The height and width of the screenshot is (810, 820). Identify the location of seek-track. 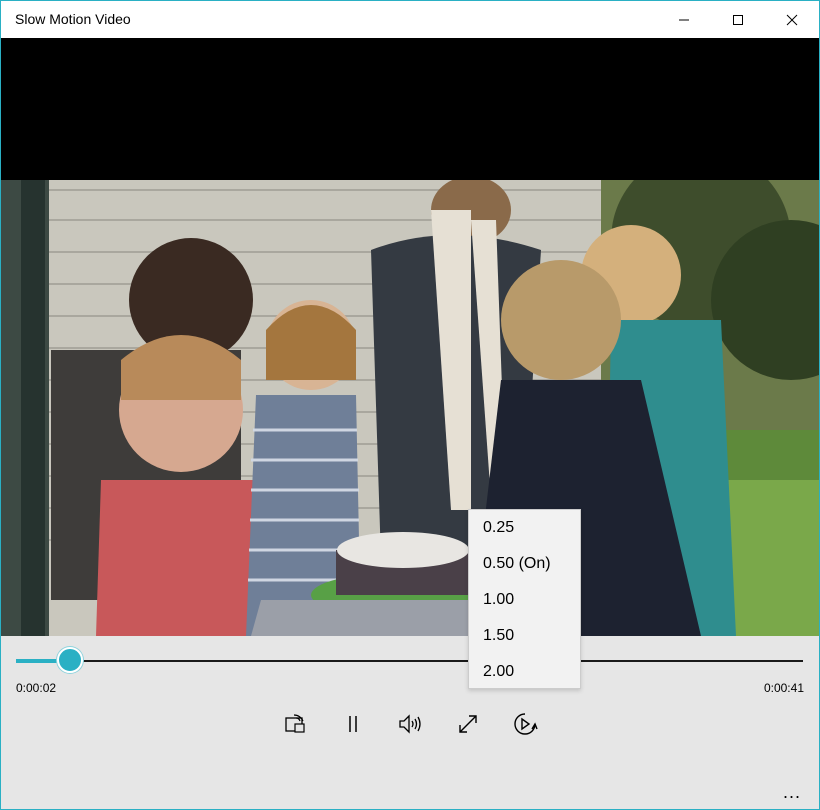
(409, 661).